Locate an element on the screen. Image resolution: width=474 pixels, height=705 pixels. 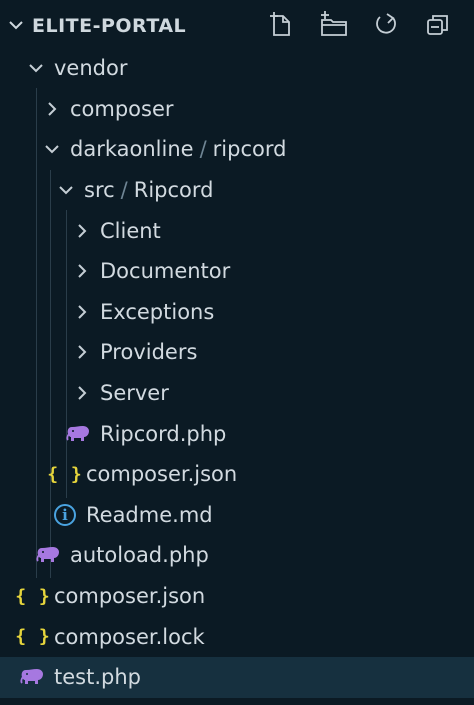
tree-item-label: vendor is located at coordinates (91, 68).